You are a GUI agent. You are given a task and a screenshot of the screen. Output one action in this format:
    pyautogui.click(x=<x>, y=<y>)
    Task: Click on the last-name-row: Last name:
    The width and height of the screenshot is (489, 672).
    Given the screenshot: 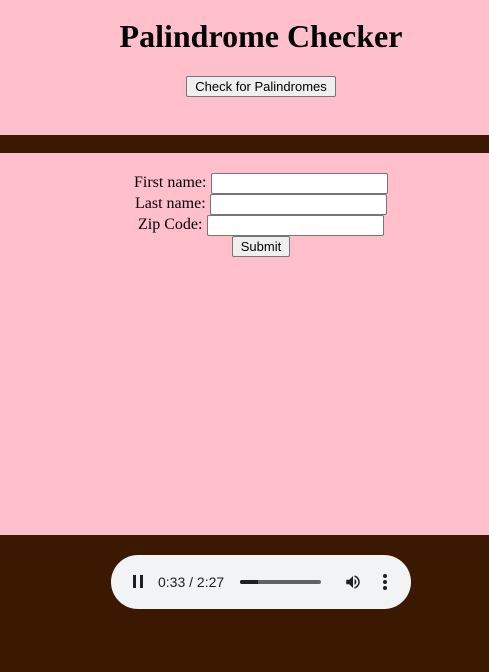 What is the action you would take?
    pyautogui.click(x=170, y=204)
    